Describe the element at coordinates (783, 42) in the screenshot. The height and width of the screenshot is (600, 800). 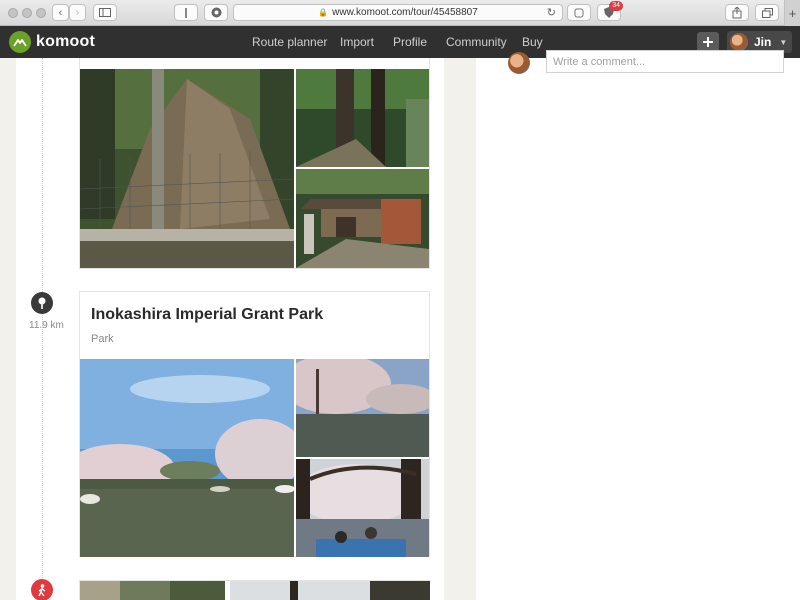
I see `chevron-down-icon: ▼` at that location.